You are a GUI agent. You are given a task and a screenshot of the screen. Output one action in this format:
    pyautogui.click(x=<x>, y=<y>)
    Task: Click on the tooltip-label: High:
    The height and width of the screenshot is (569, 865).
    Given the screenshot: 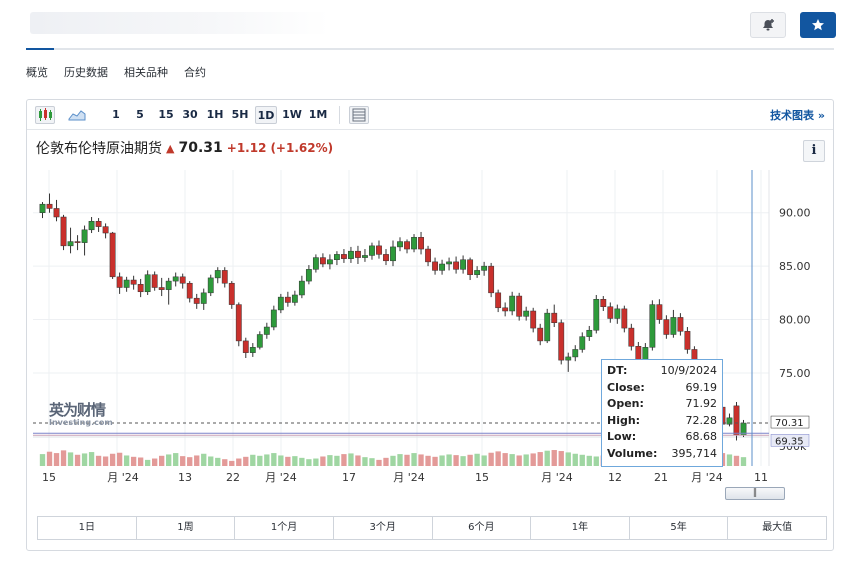 What is the action you would take?
    pyautogui.click(x=624, y=420)
    